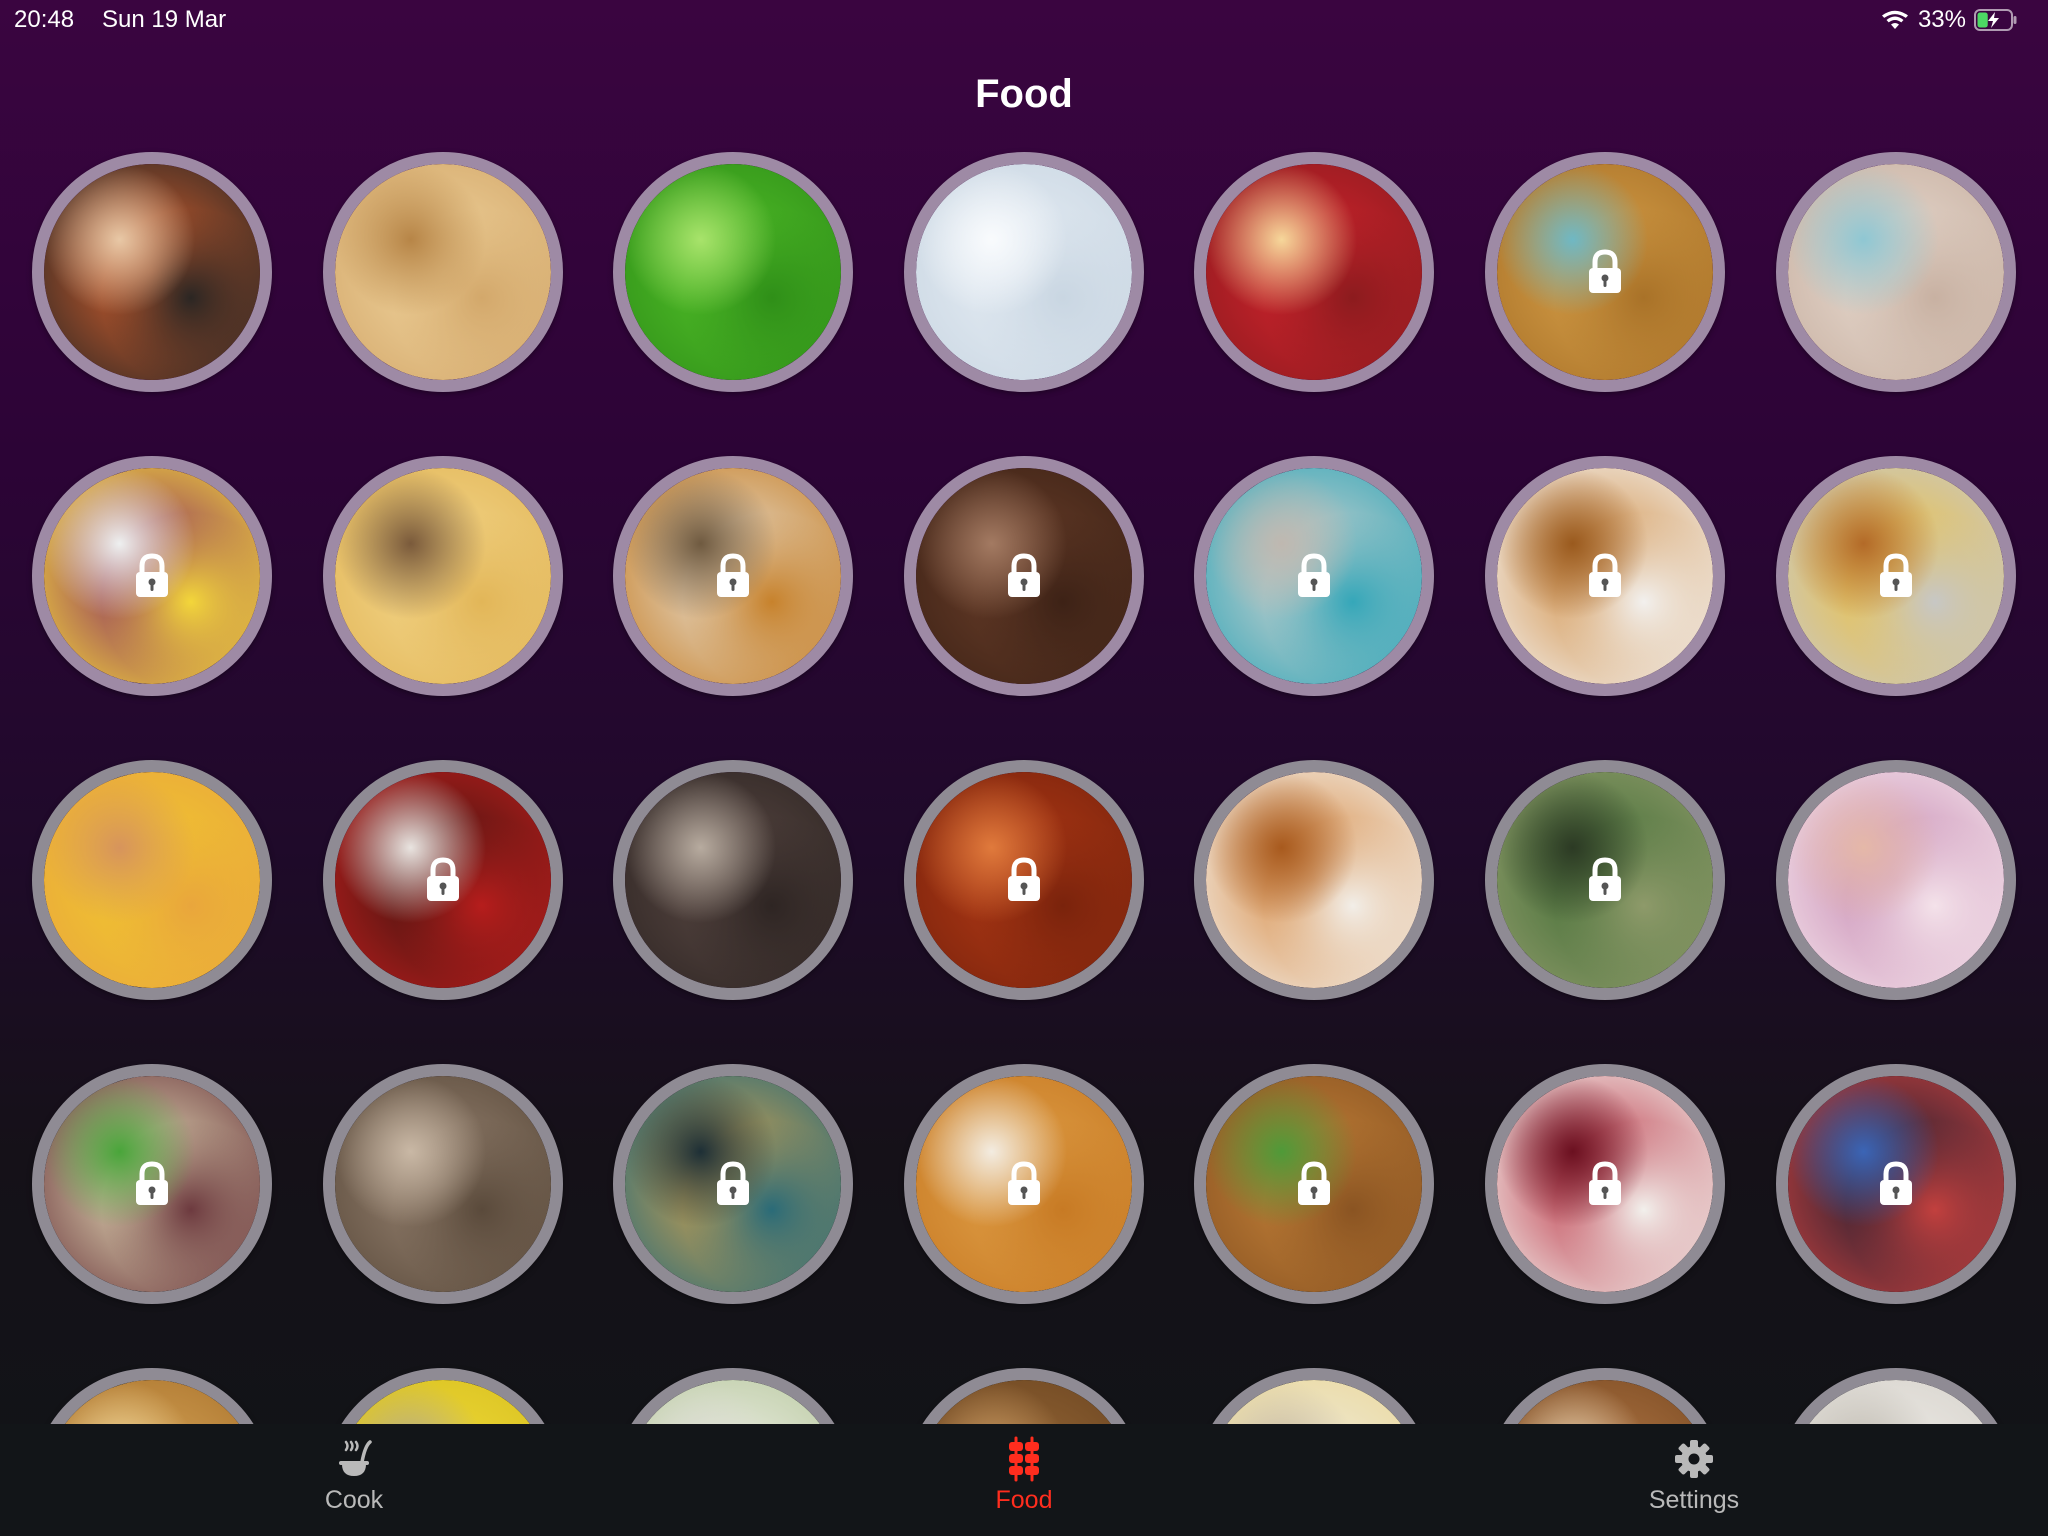 The height and width of the screenshot is (1536, 2048). I want to click on gear-icon, so click(1694, 1459).